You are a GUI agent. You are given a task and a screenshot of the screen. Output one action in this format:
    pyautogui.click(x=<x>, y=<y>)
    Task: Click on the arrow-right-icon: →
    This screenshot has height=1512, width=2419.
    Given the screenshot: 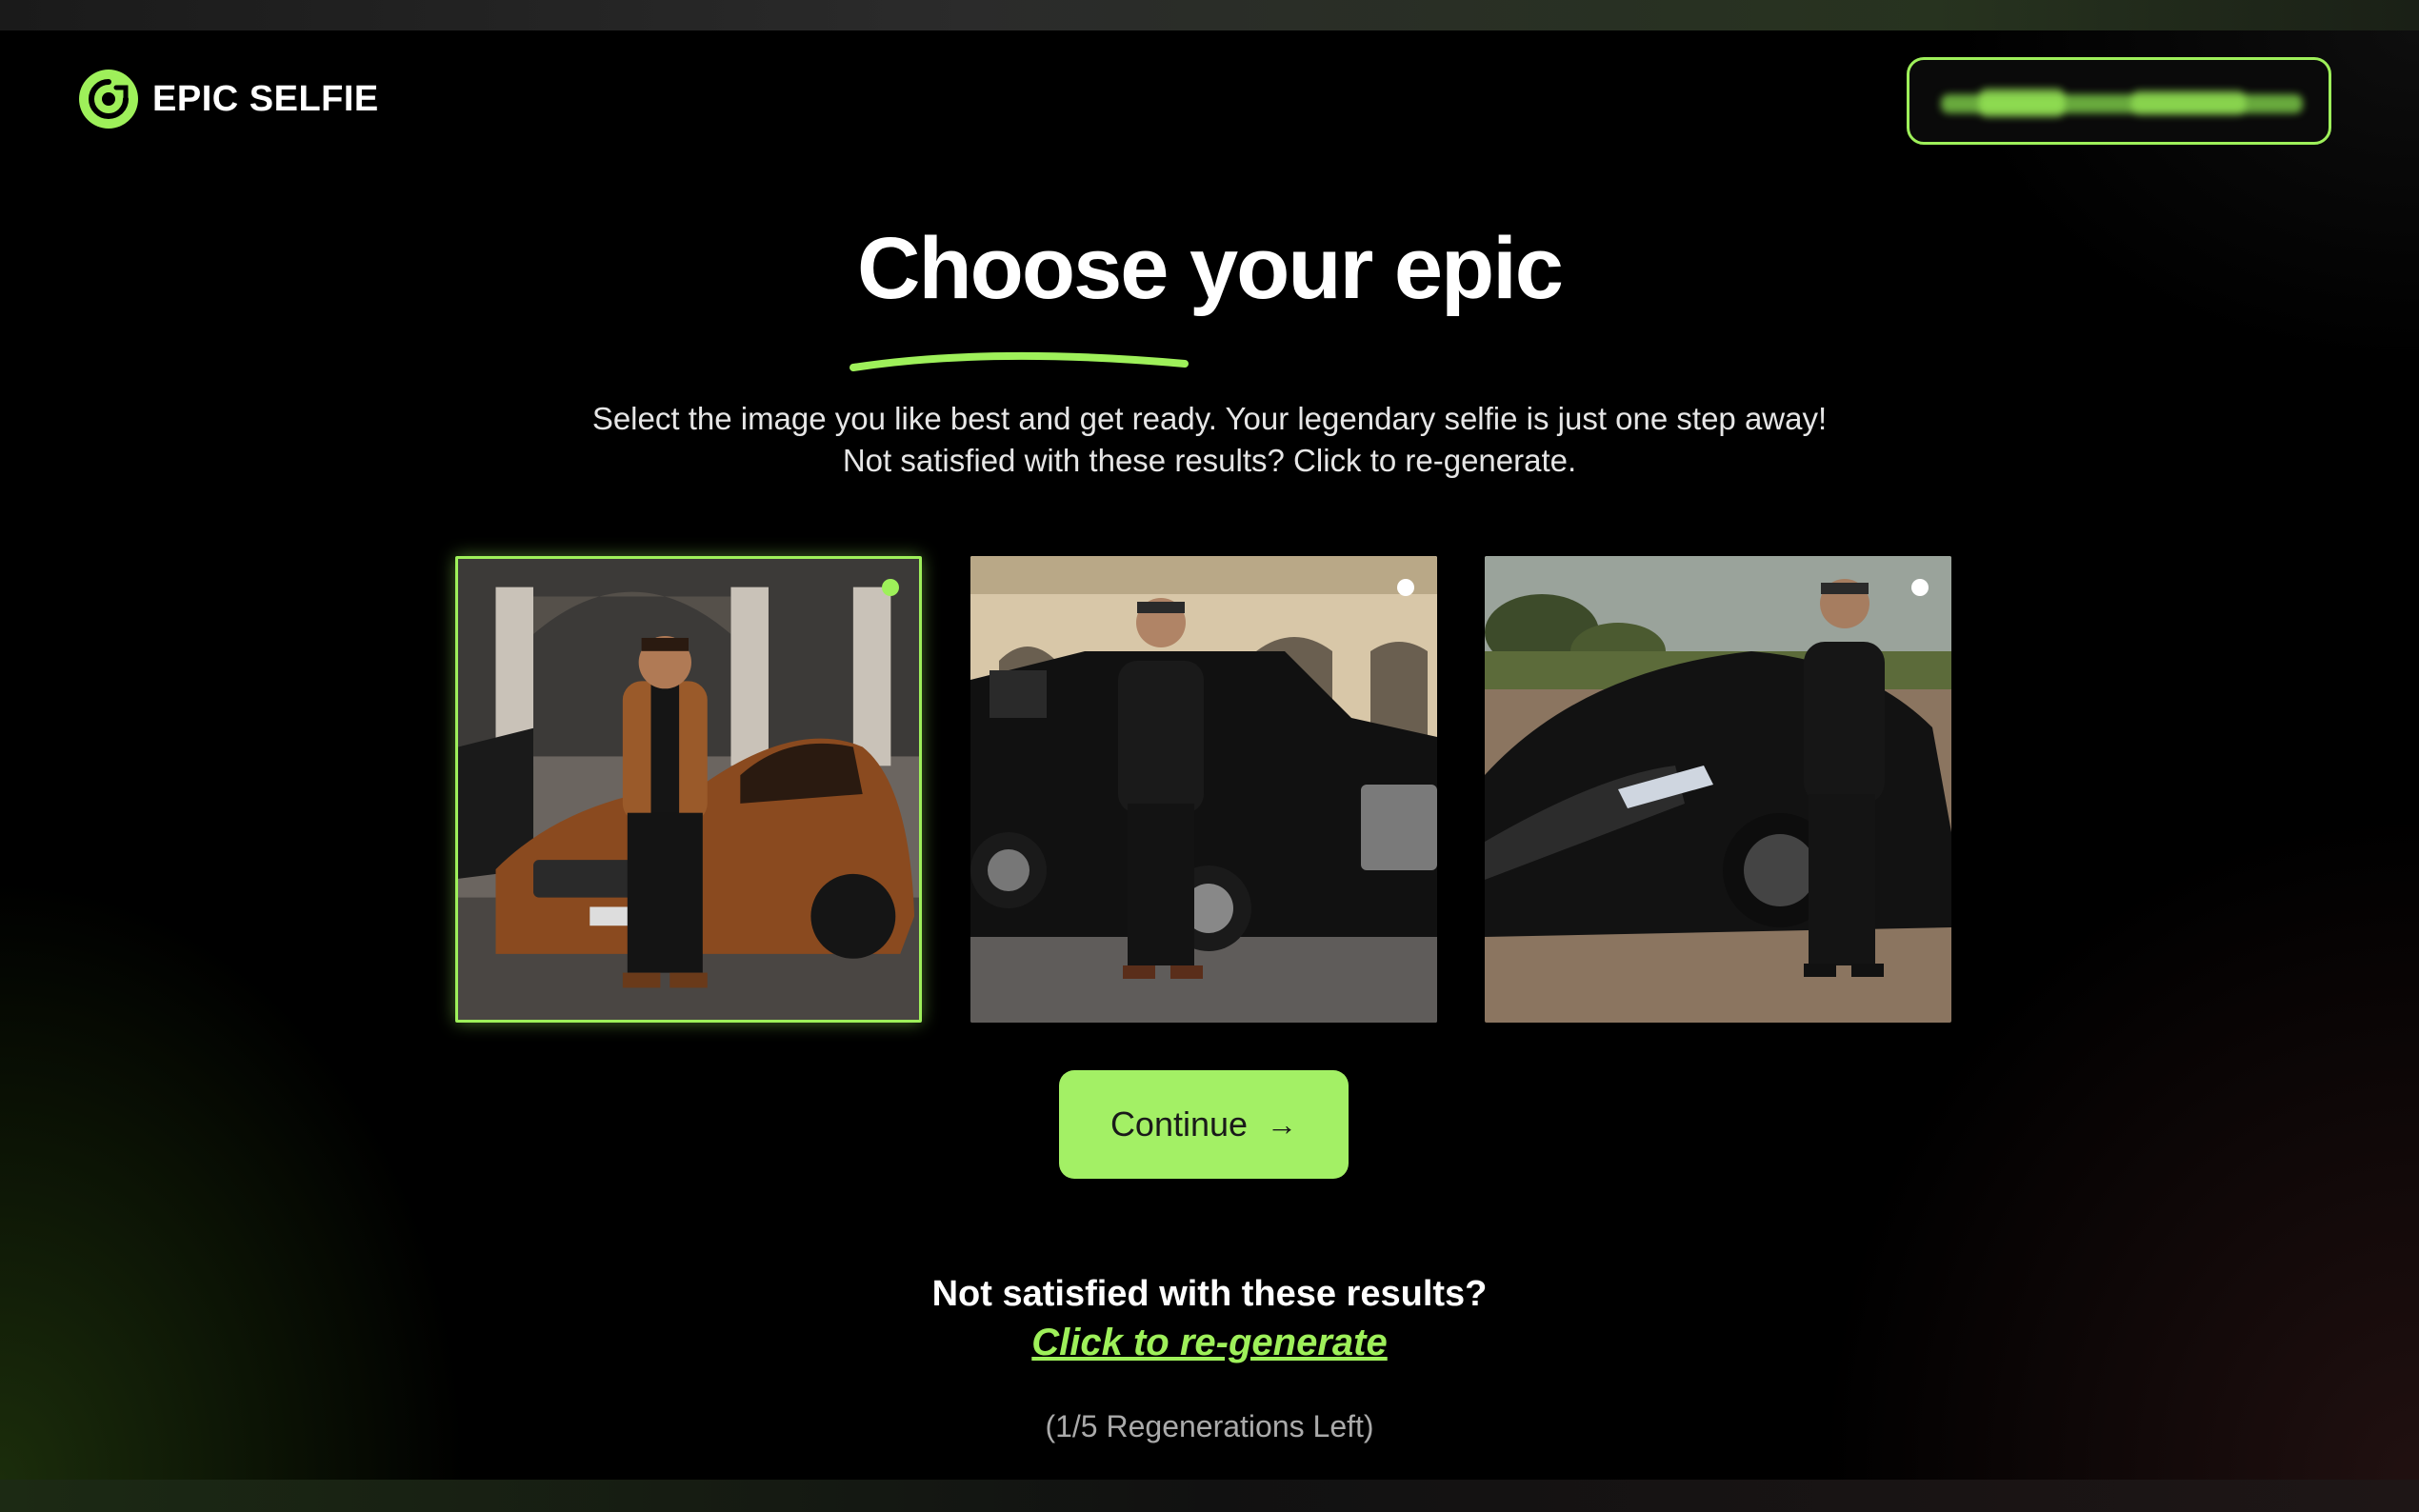 What is the action you would take?
    pyautogui.click(x=1282, y=1124)
    